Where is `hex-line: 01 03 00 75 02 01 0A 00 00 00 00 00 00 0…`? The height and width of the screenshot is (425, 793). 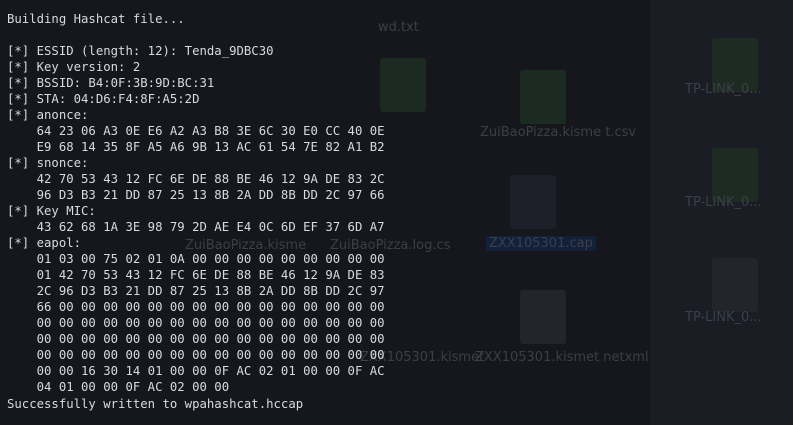 hex-line: 01 03 00 75 02 01 0A 00 00 00 00 00 00 0… is located at coordinates (196, 259).